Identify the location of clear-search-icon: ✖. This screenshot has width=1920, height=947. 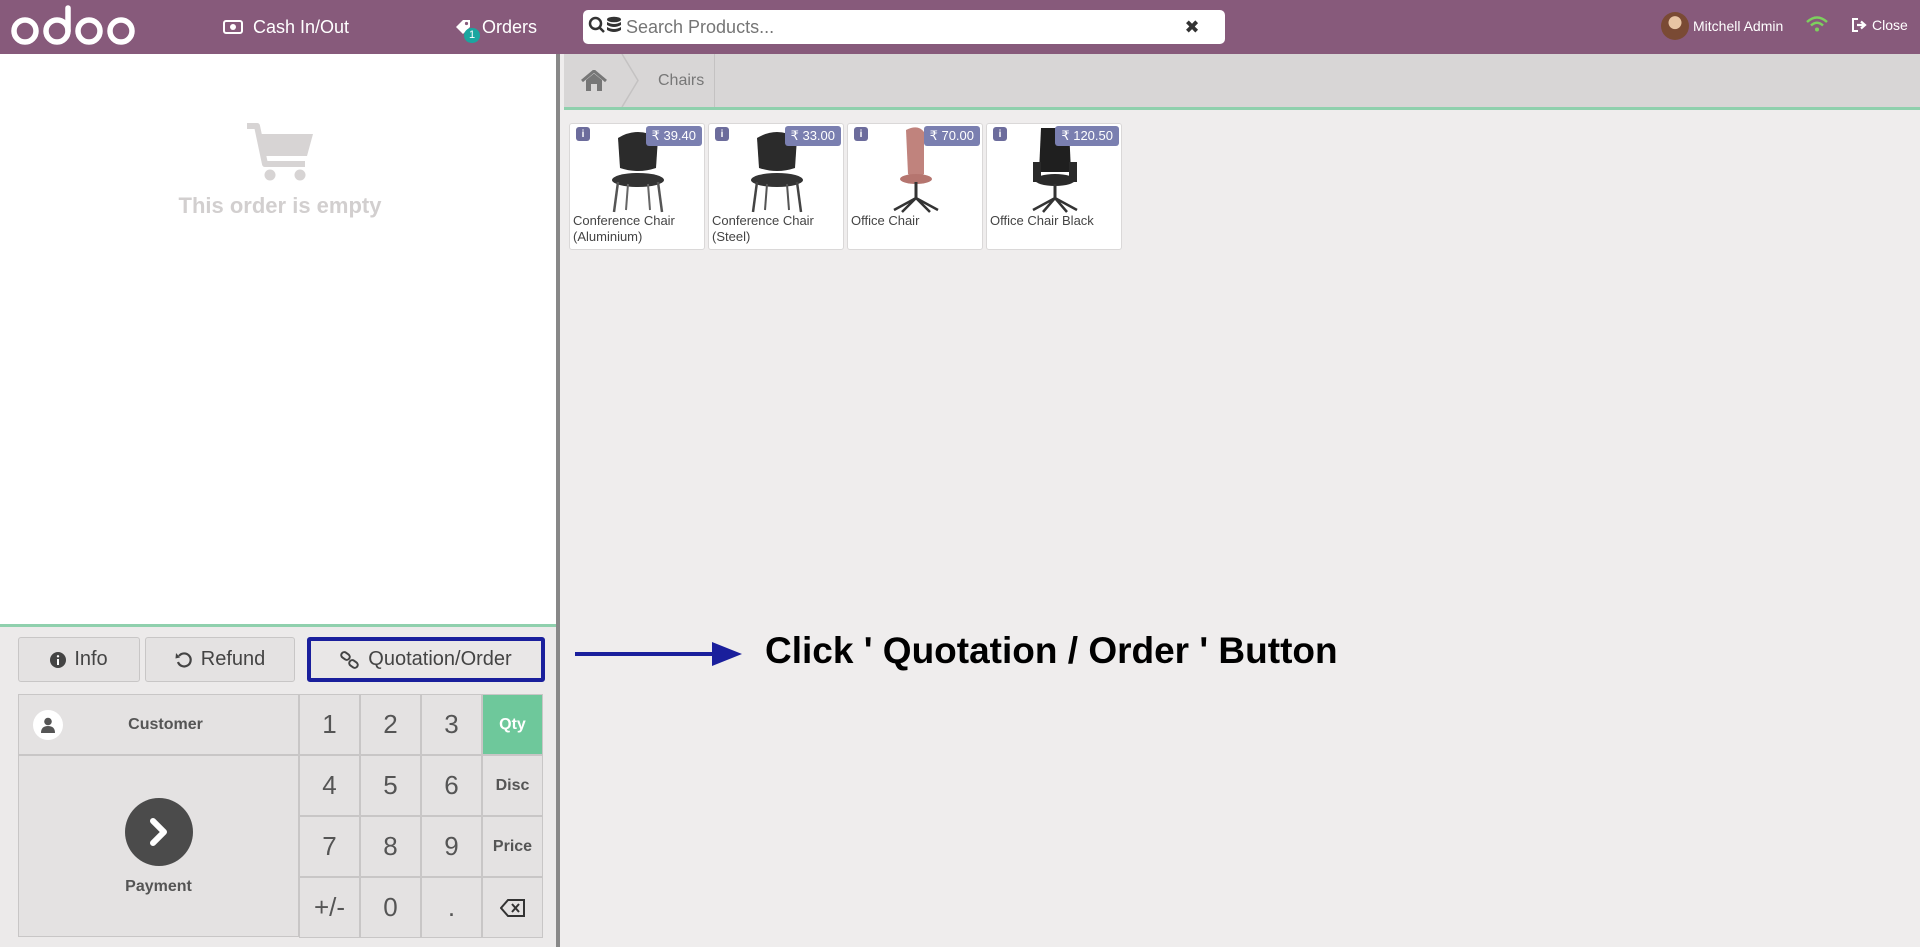
(1192, 27).